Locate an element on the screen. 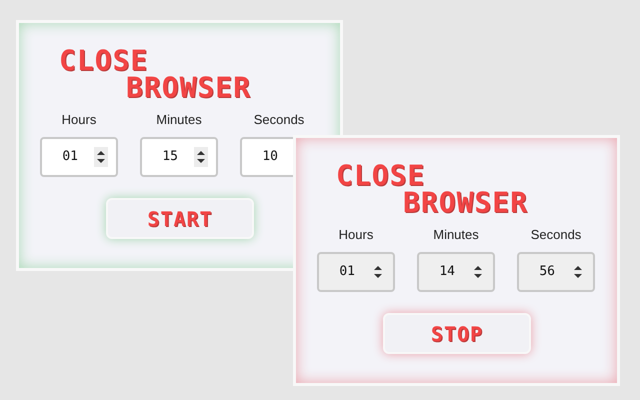 The width and height of the screenshot is (640, 400). field-value: 10 is located at coordinates (270, 157).